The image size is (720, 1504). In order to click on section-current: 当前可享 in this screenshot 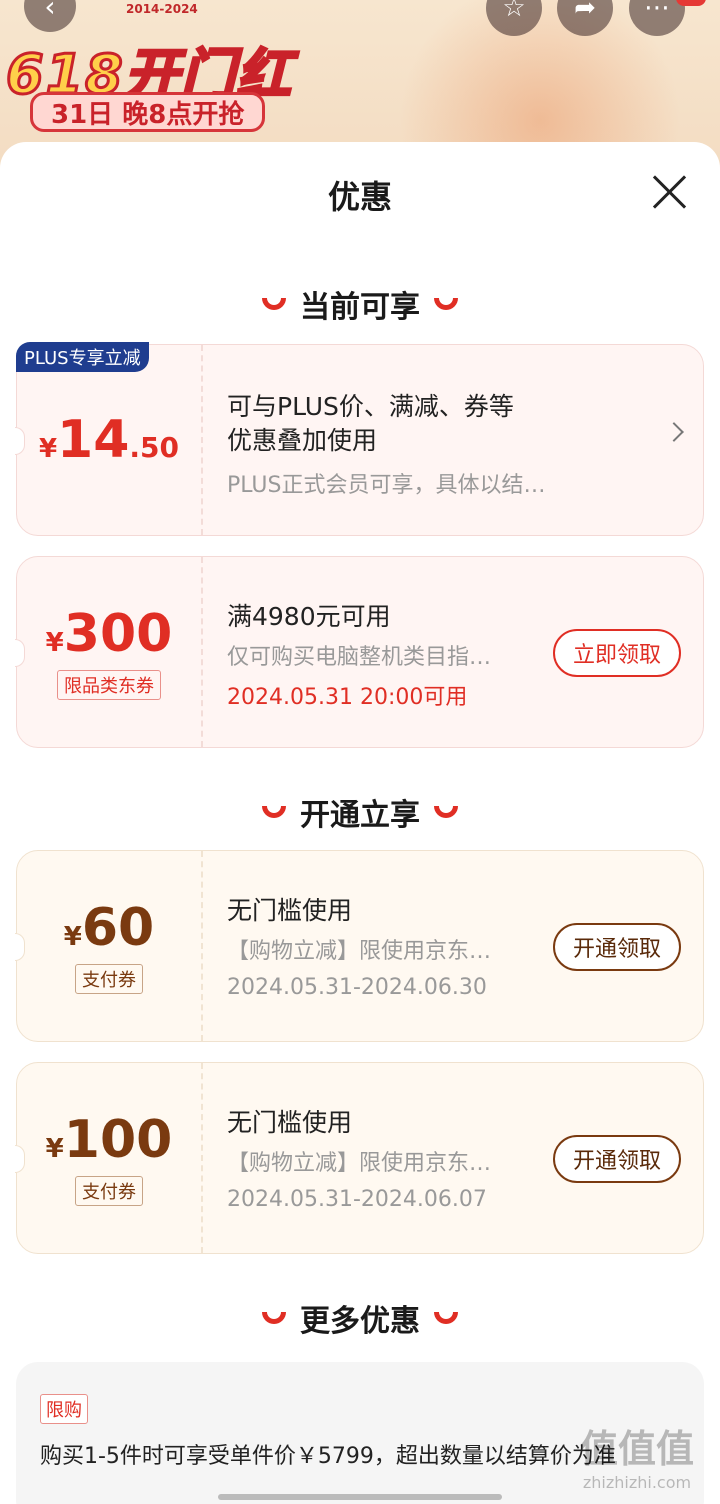, I will do `click(360, 304)`.